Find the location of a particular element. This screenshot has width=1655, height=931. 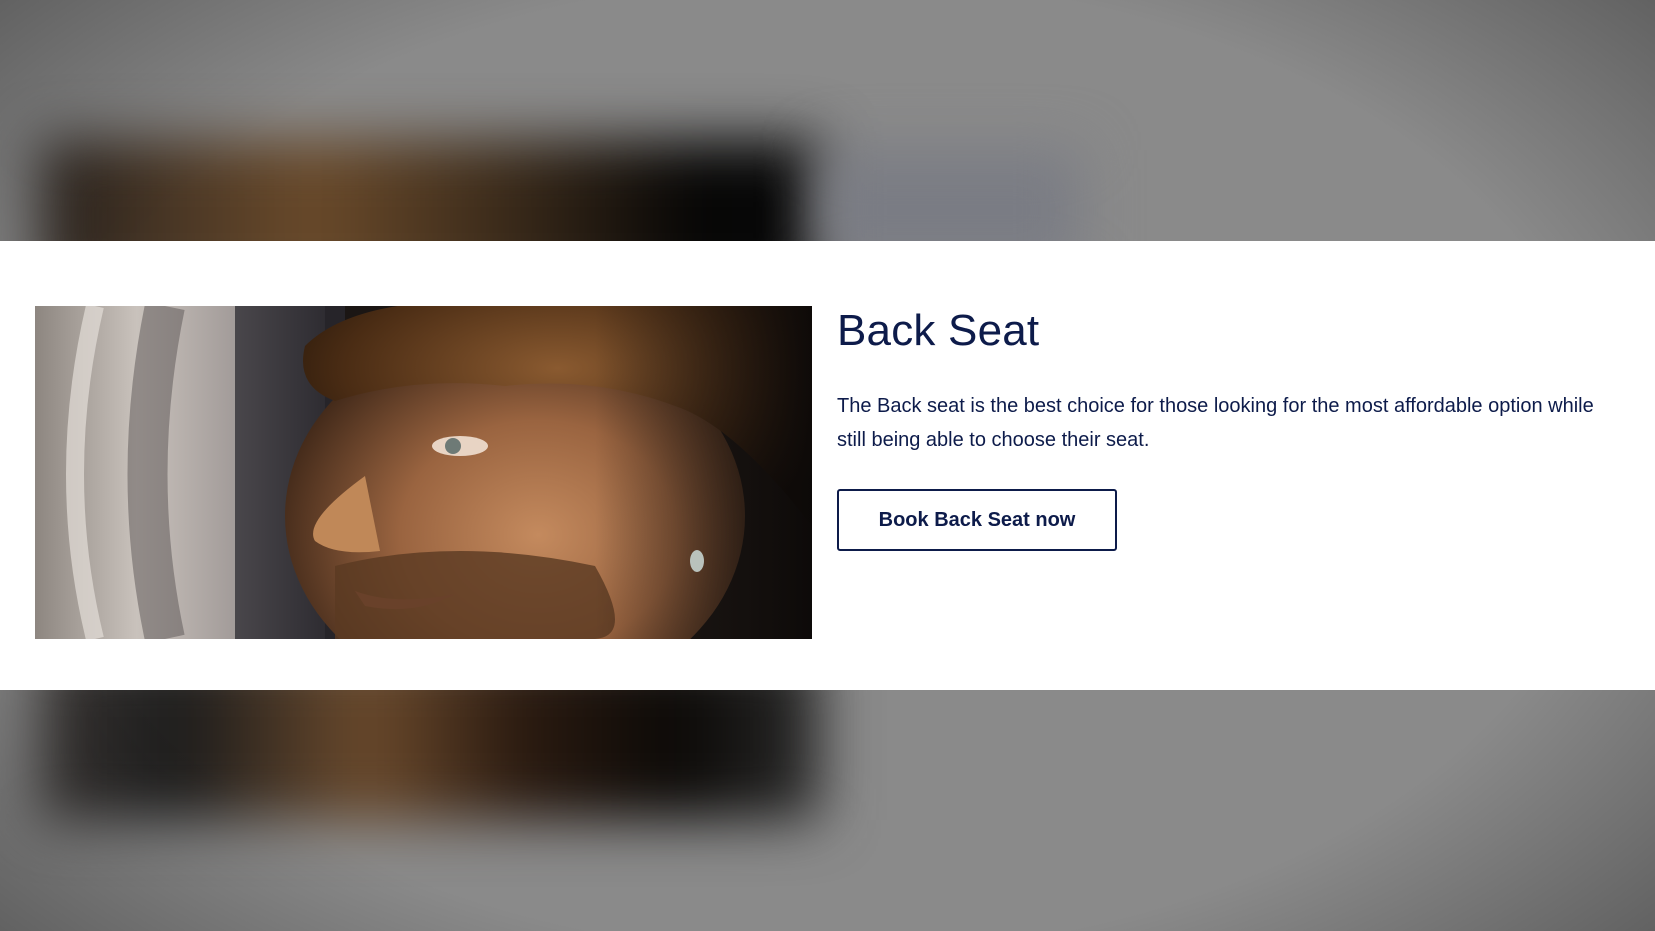

book-back-seat-button: Book Back Seat now is located at coordinates (977, 520).